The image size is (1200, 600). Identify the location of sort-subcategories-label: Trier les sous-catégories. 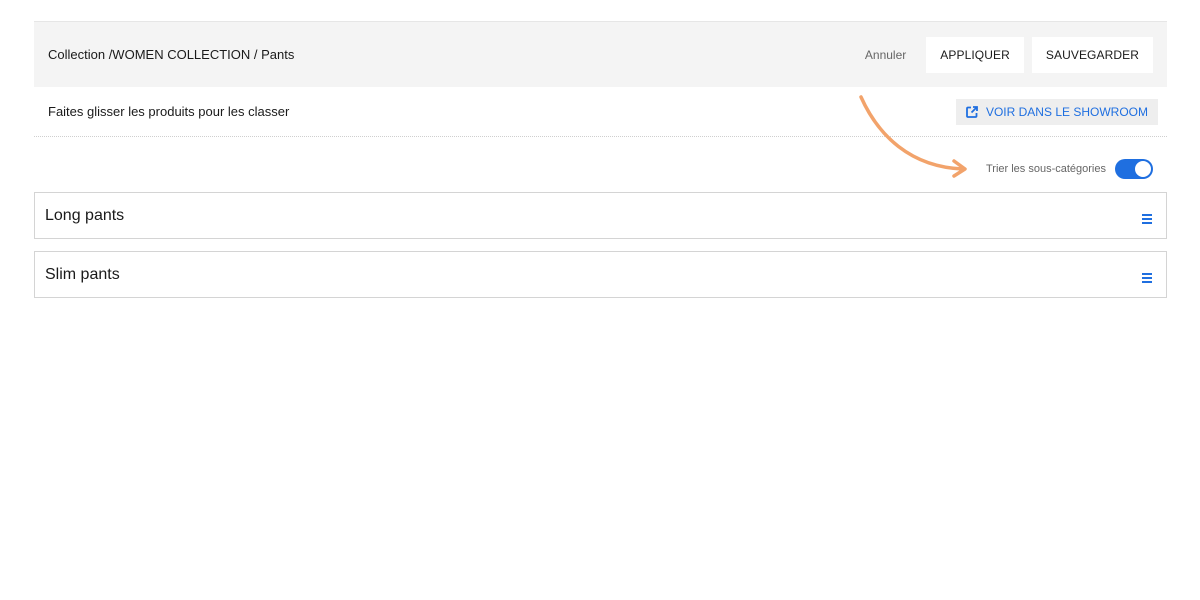
(1045, 169).